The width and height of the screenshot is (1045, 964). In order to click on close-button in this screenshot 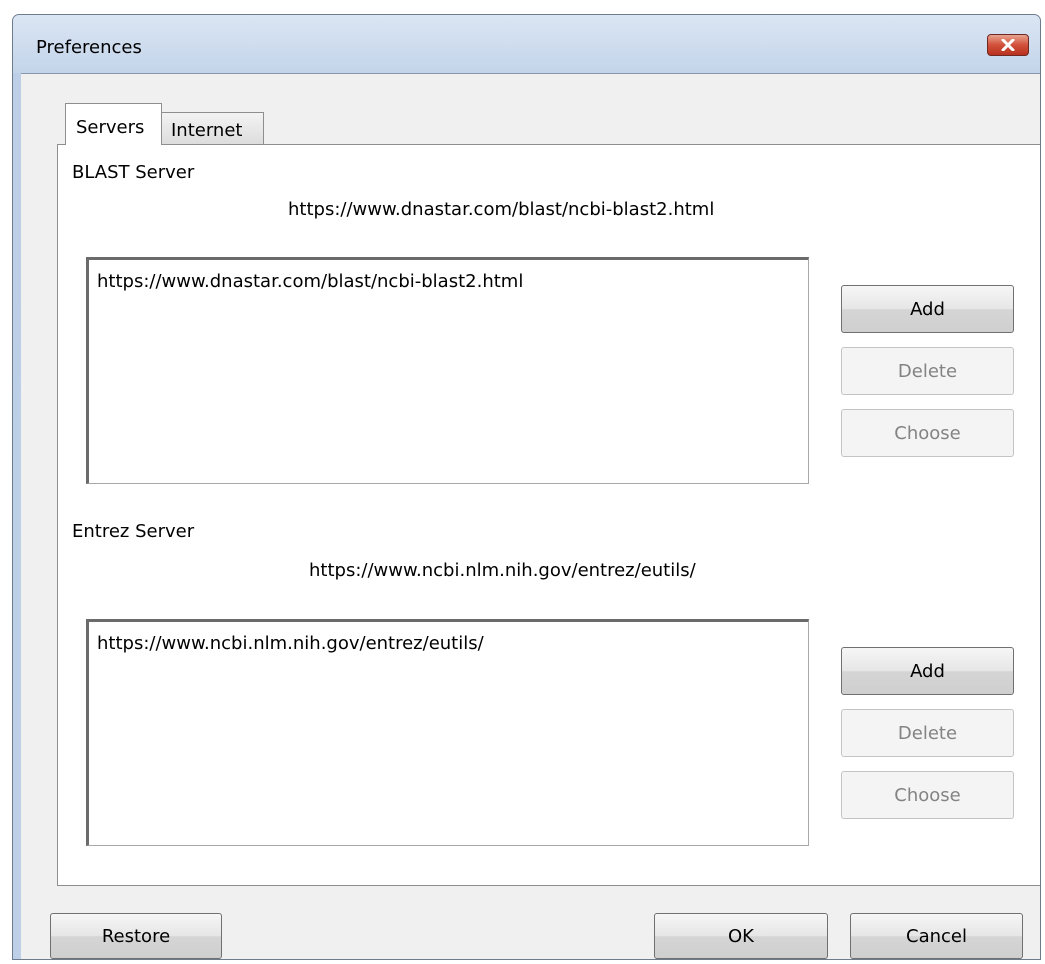, I will do `click(1008, 45)`.